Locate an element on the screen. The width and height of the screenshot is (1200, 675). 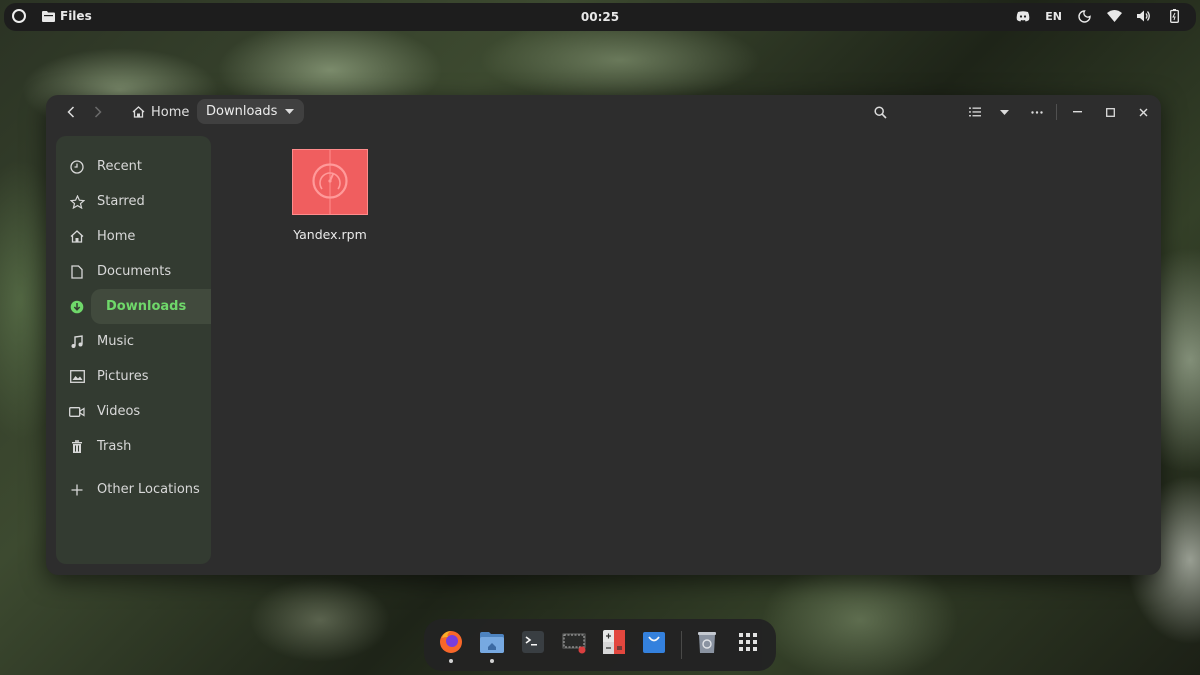
firefox-icon is located at coordinates (451, 642).